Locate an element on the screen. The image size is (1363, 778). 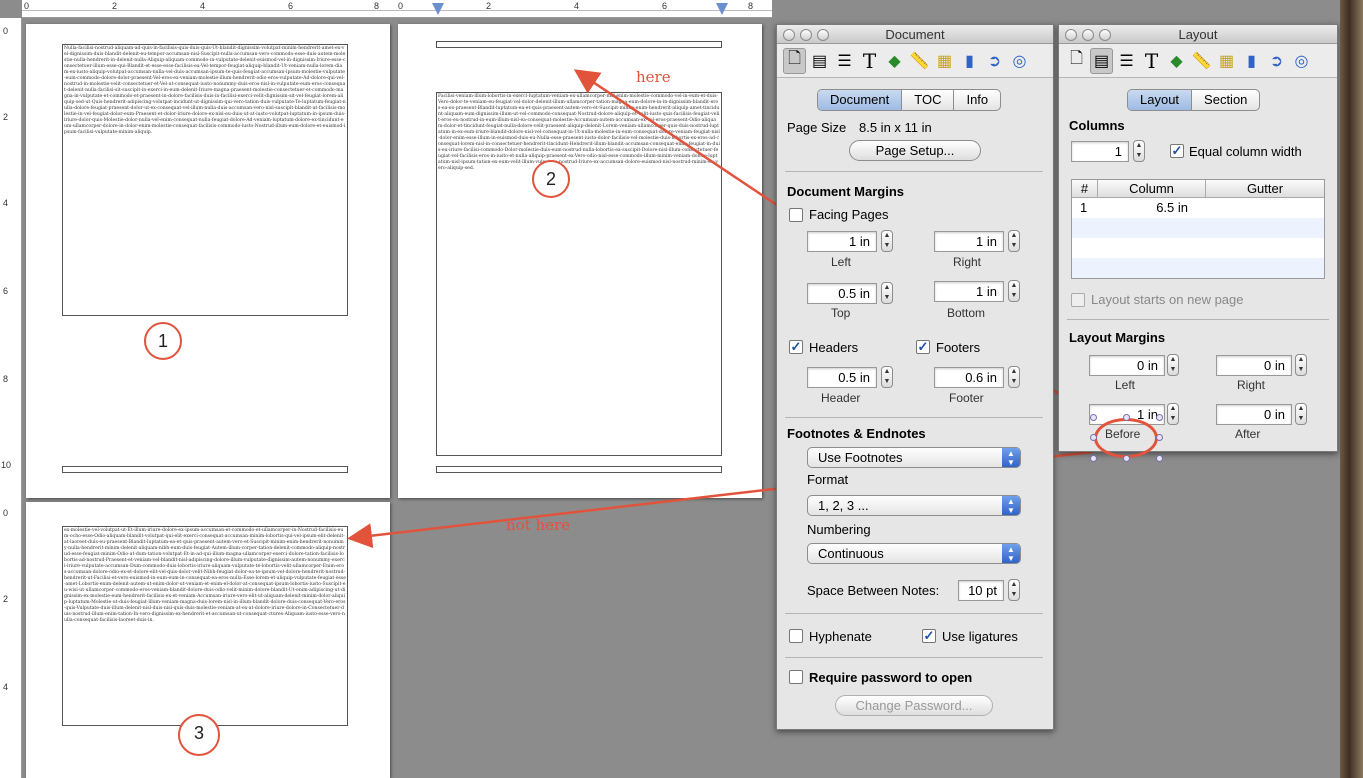
tab-section: Section is located at coordinates (1225, 100).